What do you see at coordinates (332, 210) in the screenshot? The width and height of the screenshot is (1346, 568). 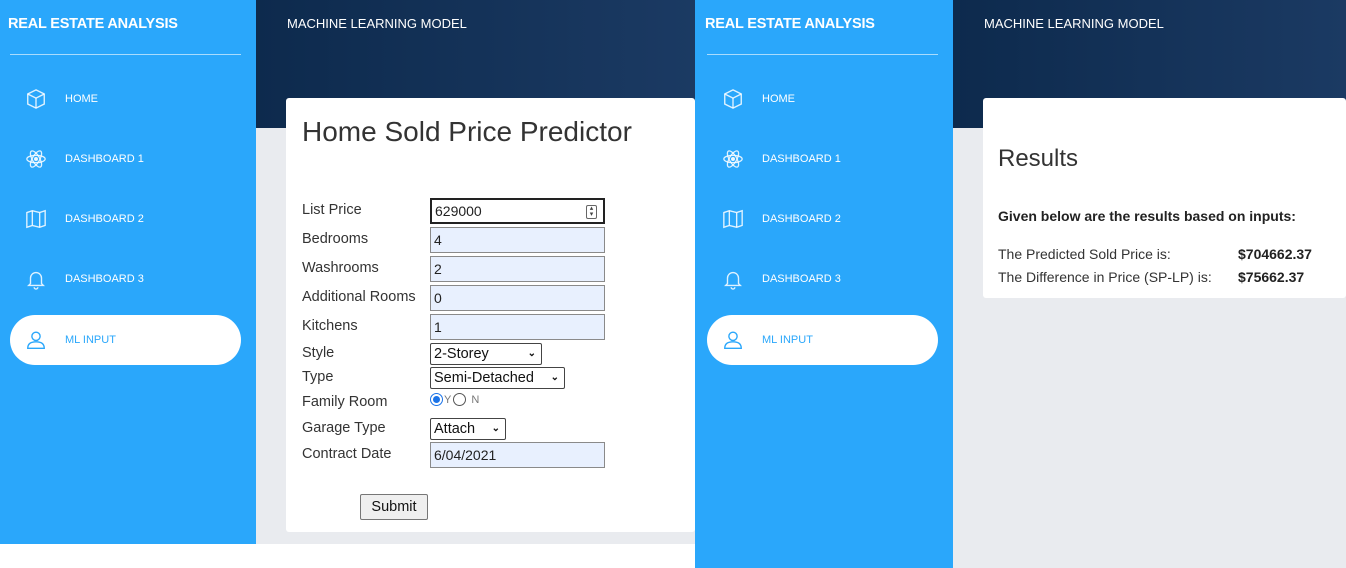 I see `list-price-label: List Price` at bounding box center [332, 210].